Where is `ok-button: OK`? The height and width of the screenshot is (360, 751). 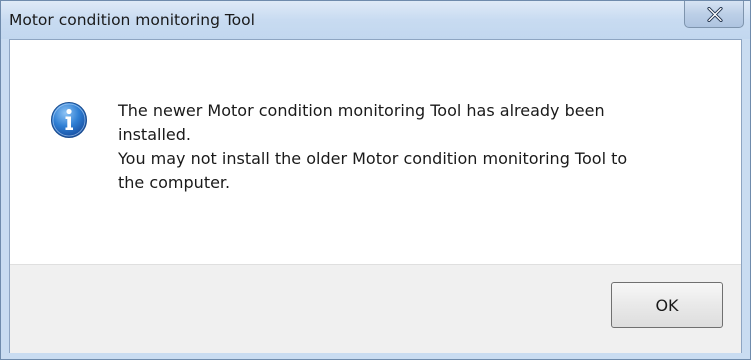
ok-button: OK is located at coordinates (667, 305).